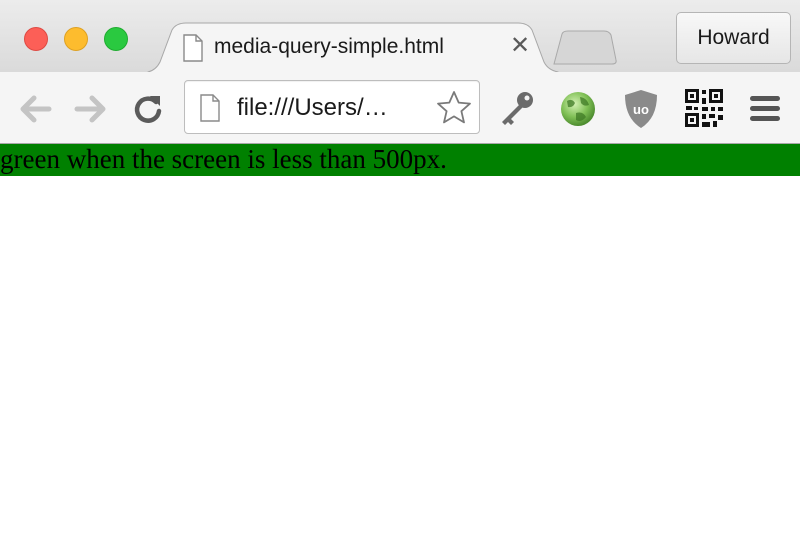  What do you see at coordinates (35, 109) in the screenshot?
I see `back-arrow-icon` at bounding box center [35, 109].